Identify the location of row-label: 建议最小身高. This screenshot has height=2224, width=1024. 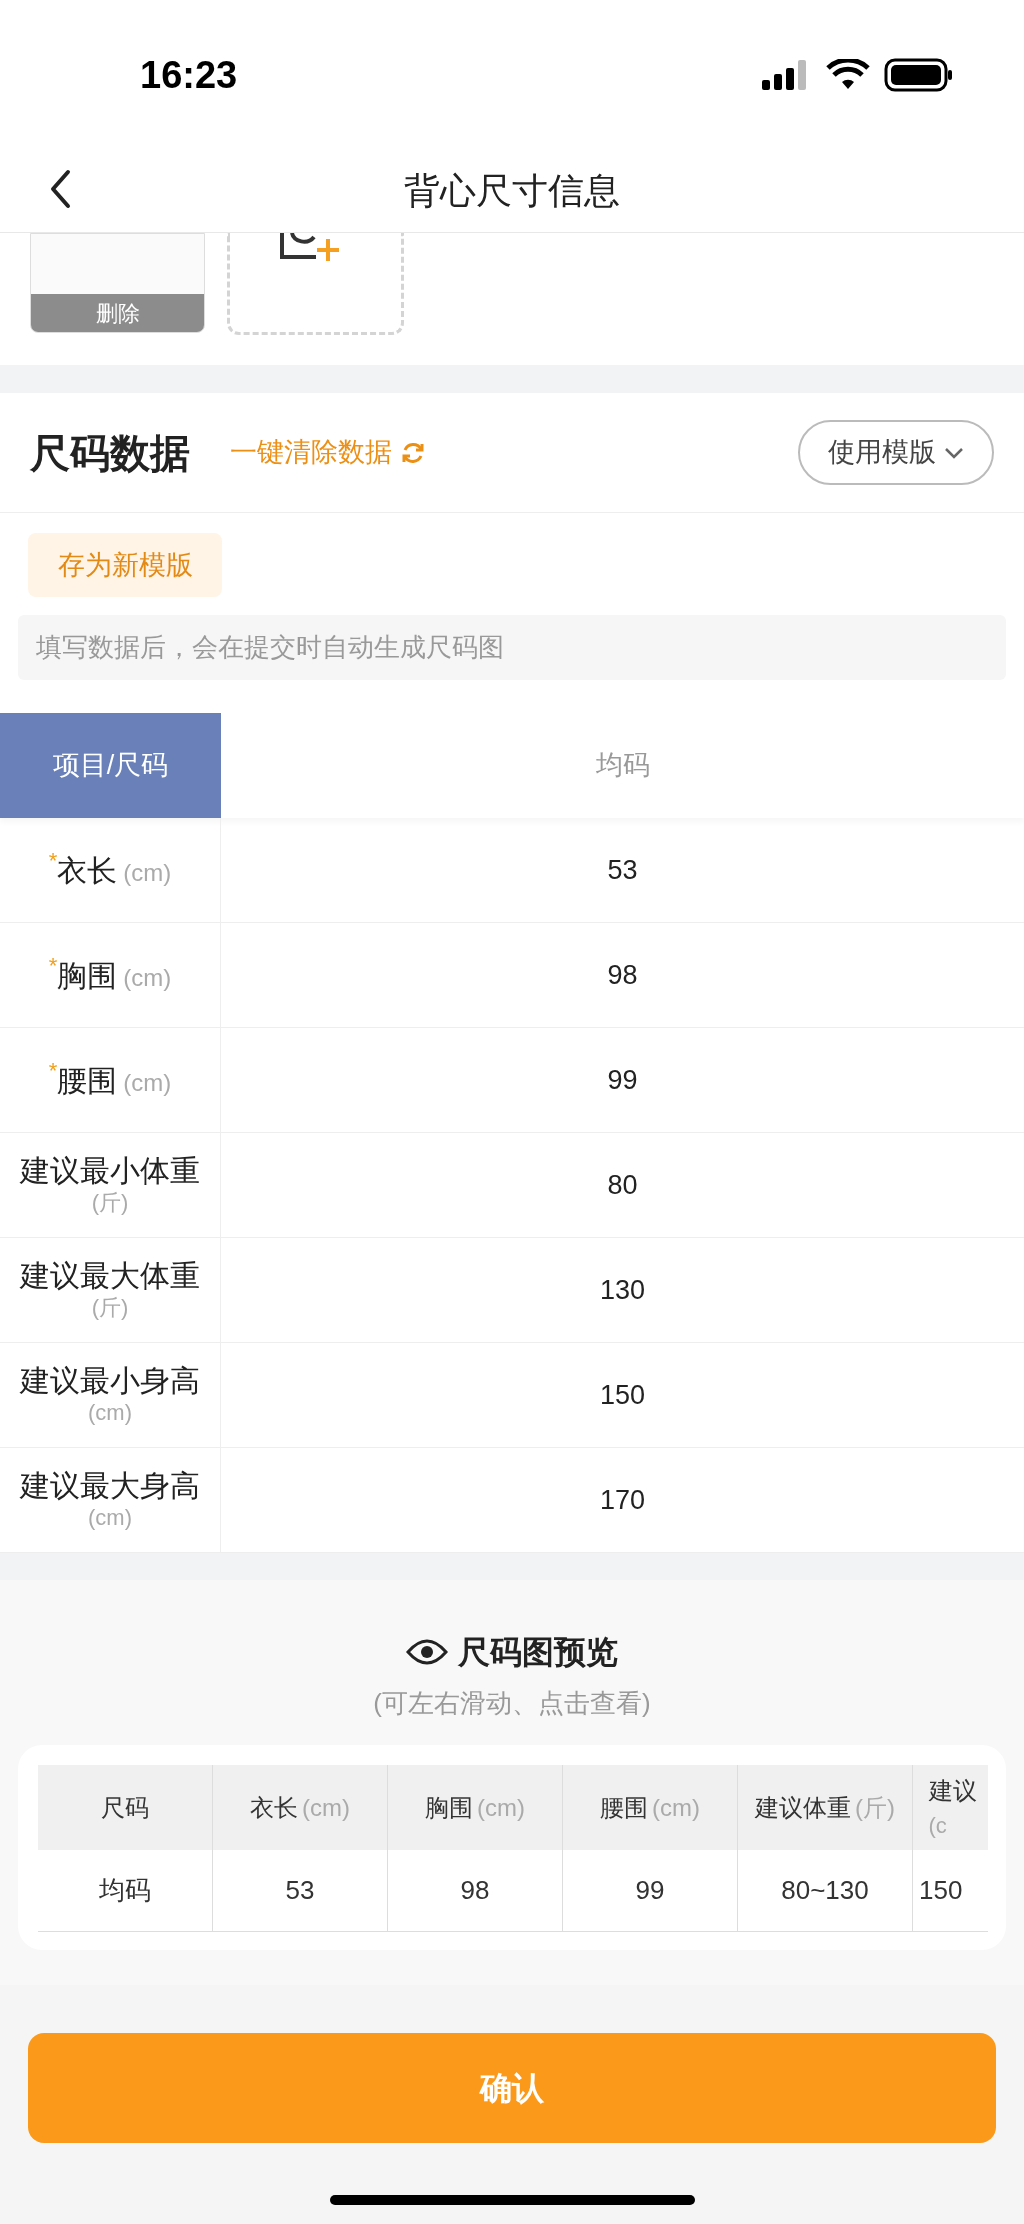
(110, 1381).